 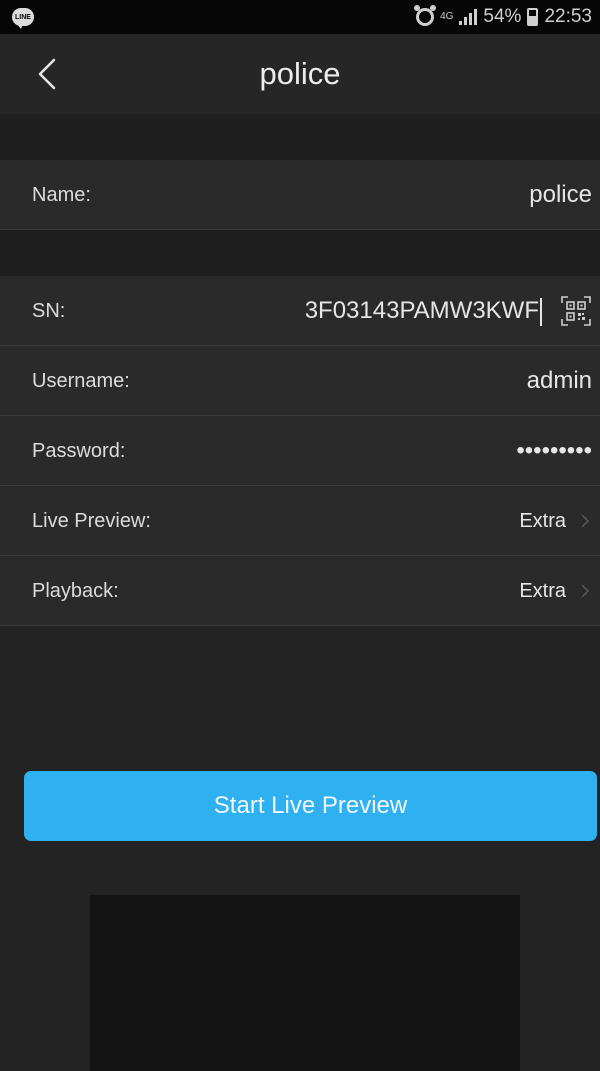 I want to click on title-bar: police, so click(x=300, y=74).